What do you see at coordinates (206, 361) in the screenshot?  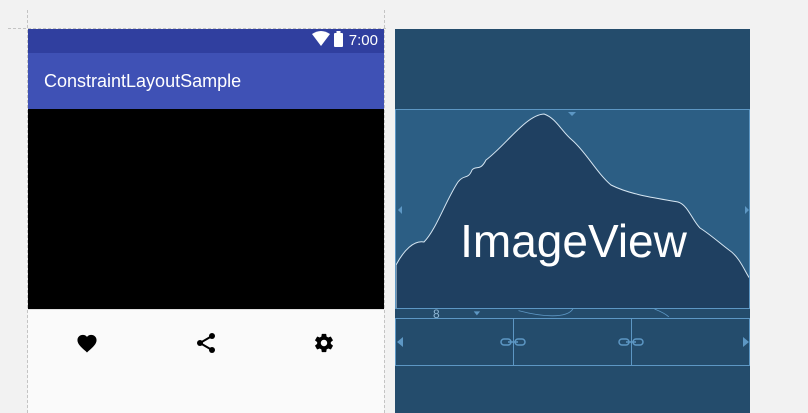 I see `bottom-action-bar` at bounding box center [206, 361].